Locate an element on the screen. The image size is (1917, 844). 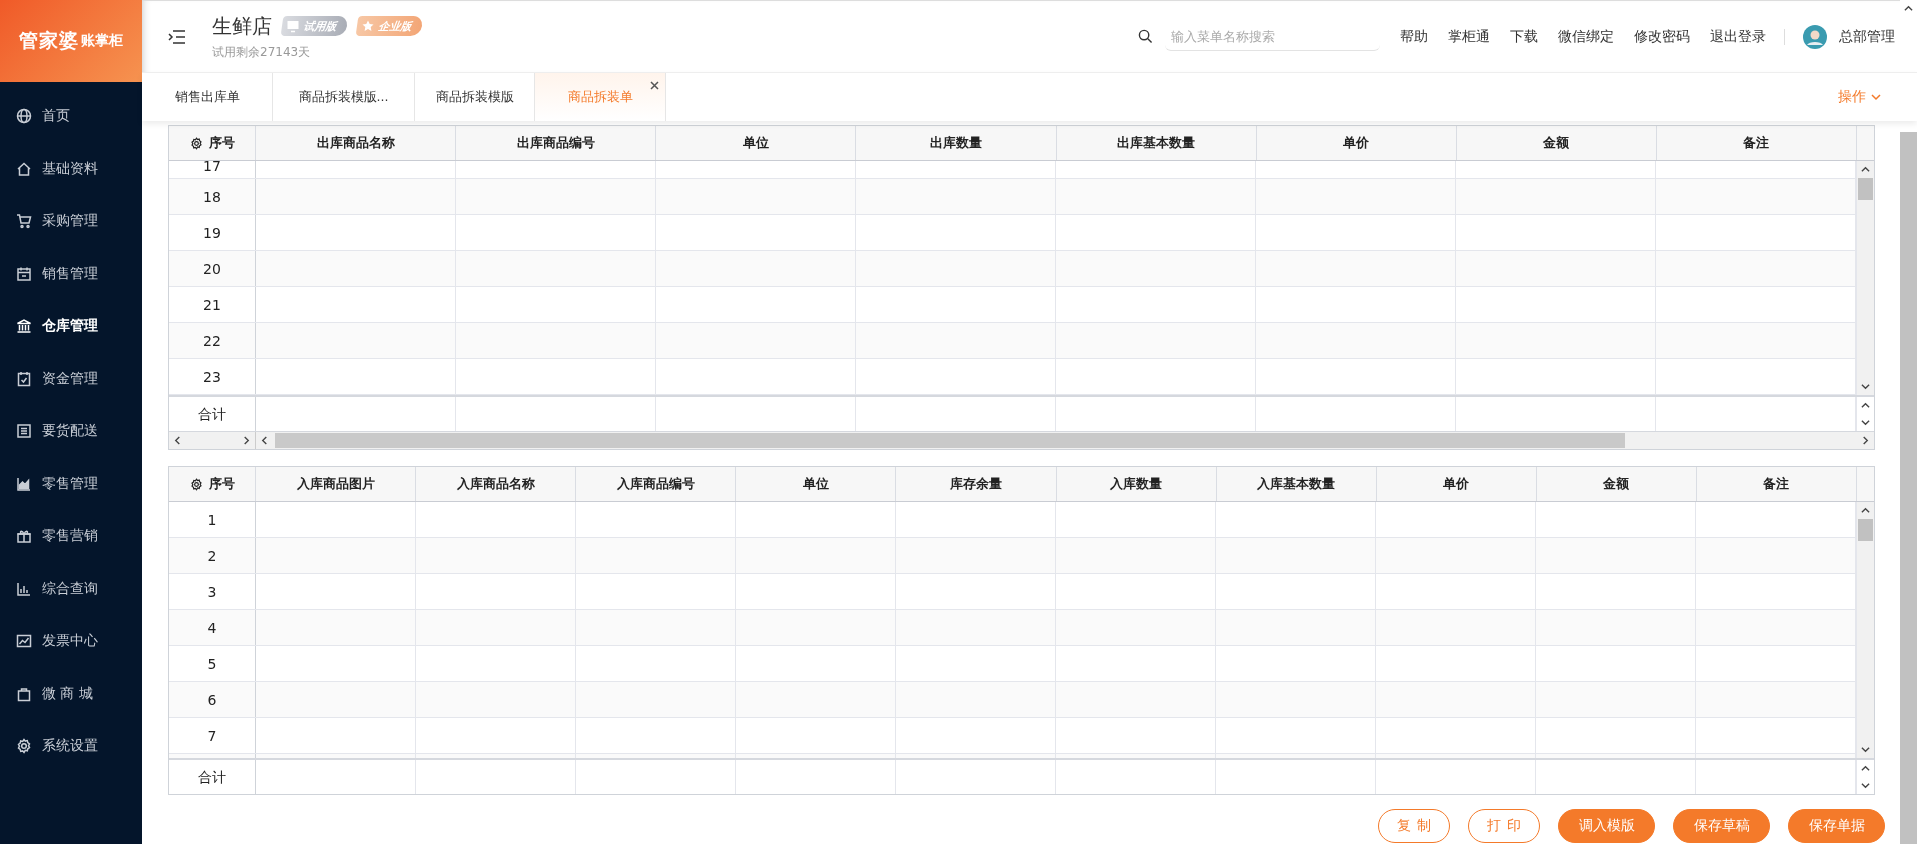
row-number: 6 is located at coordinates (212, 699).